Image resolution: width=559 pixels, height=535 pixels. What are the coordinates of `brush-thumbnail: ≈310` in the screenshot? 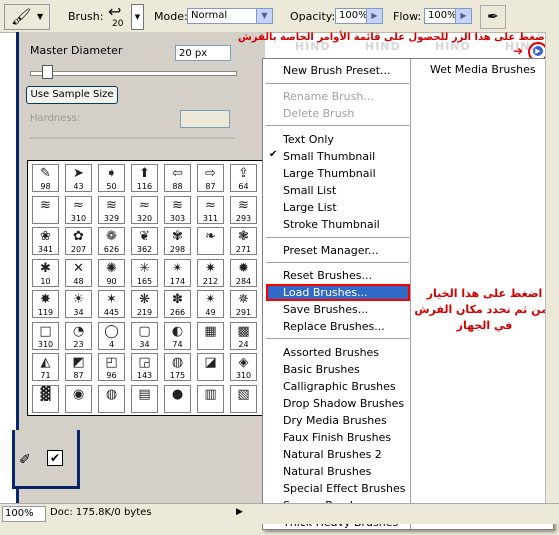 It's located at (78, 209).